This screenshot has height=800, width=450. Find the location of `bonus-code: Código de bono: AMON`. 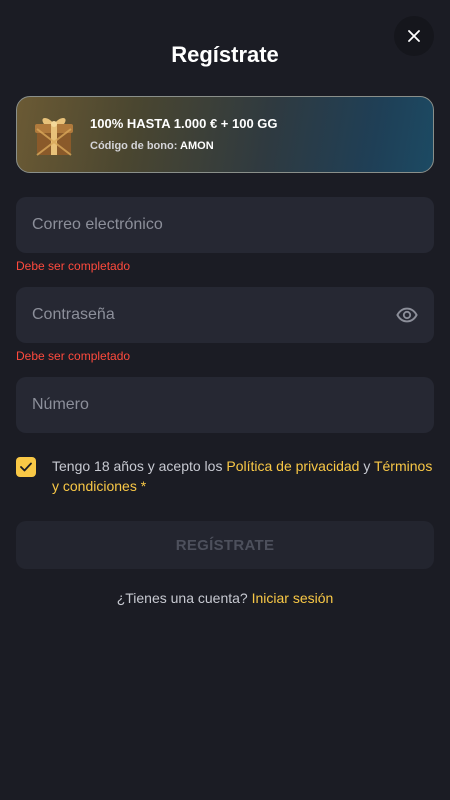

bonus-code: Código de bono: AMON is located at coordinates (152, 146).